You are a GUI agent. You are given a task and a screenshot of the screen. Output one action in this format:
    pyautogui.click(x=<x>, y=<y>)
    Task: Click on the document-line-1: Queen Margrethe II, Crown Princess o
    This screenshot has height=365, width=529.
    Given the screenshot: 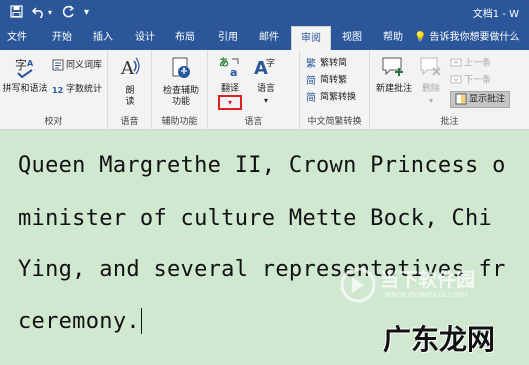 What is the action you would take?
    pyautogui.click(x=262, y=165)
    